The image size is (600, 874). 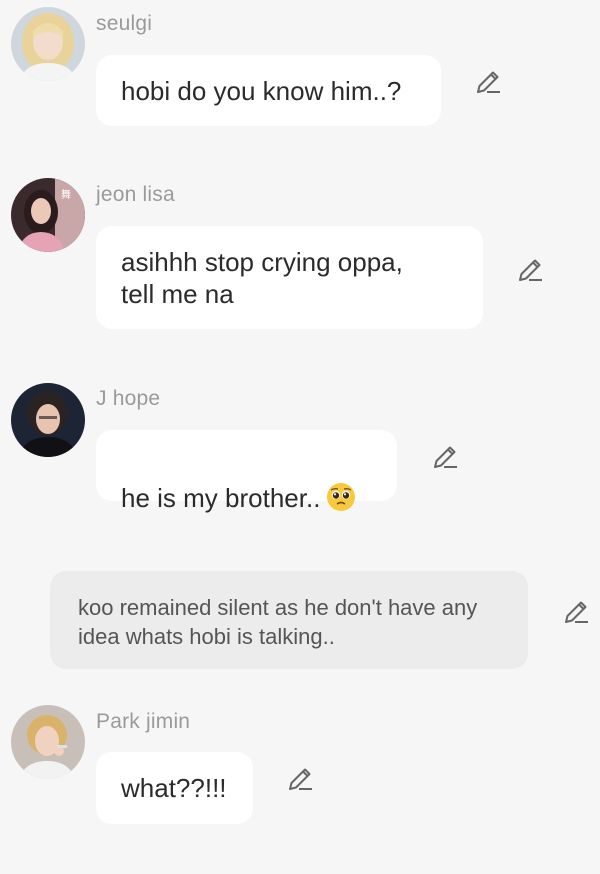 What do you see at coordinates (135, 194) in the screenshot?
I see `sender-name: jeon lisa` at bounding box center [135, 194].